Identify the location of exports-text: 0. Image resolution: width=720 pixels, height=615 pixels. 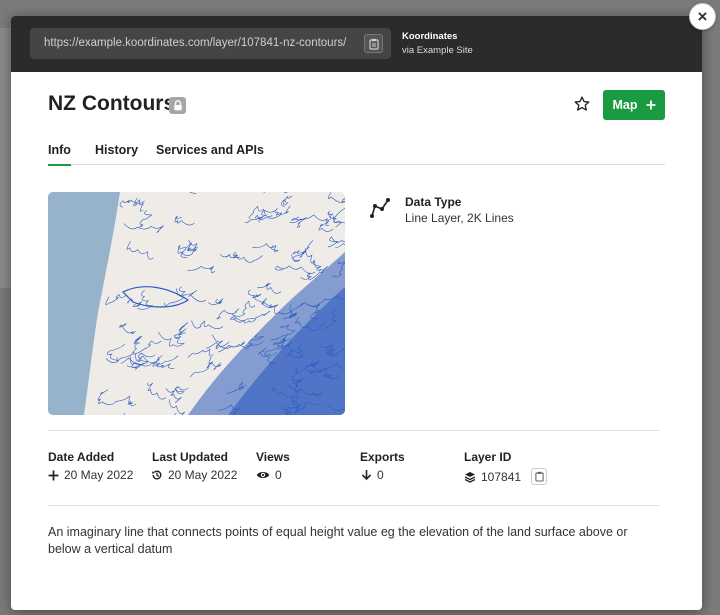
(380, 475).